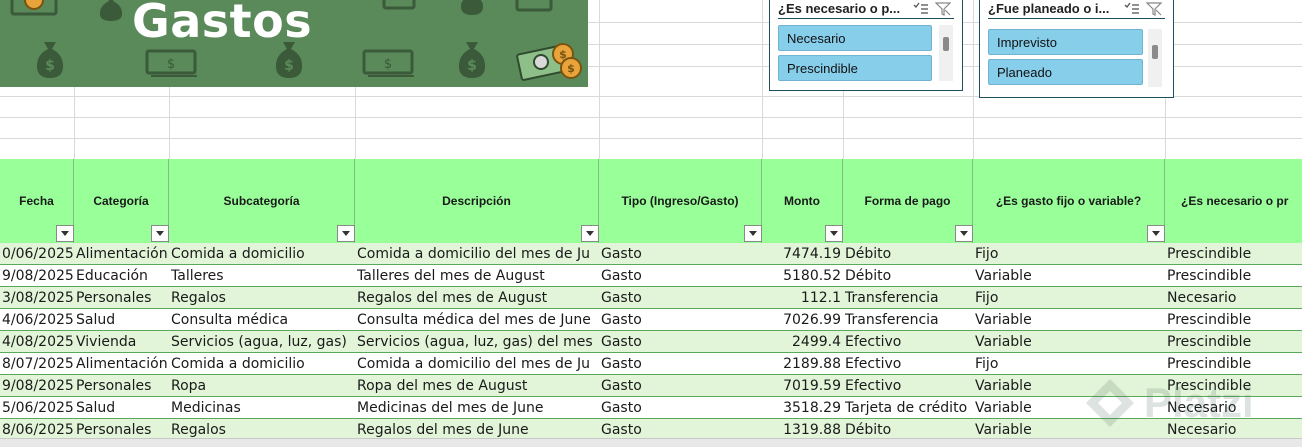 The image size is (1302, 447). What do you see at coordinates (262, 201) in the screenshot?
I see `column-header-subcategoria: Subcategoría` at bounding box center [262, 201].